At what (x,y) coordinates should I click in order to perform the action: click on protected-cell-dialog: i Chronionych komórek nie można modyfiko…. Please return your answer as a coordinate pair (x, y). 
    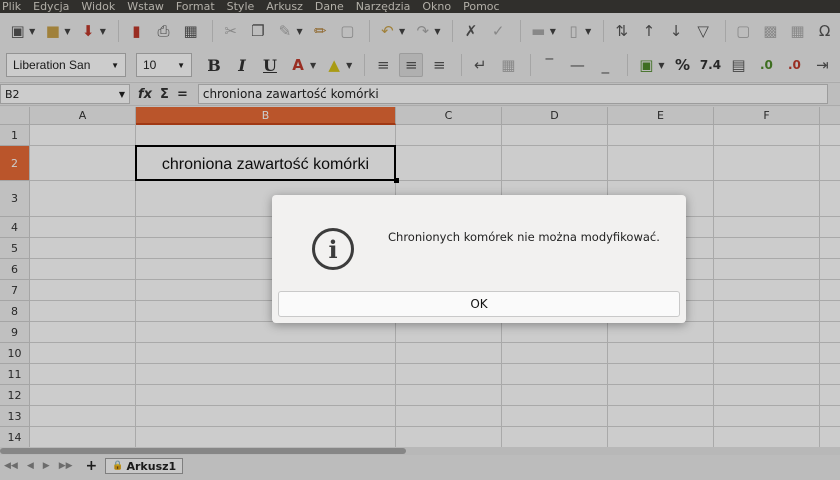
    Looking at the image, I should click on (479, 259).